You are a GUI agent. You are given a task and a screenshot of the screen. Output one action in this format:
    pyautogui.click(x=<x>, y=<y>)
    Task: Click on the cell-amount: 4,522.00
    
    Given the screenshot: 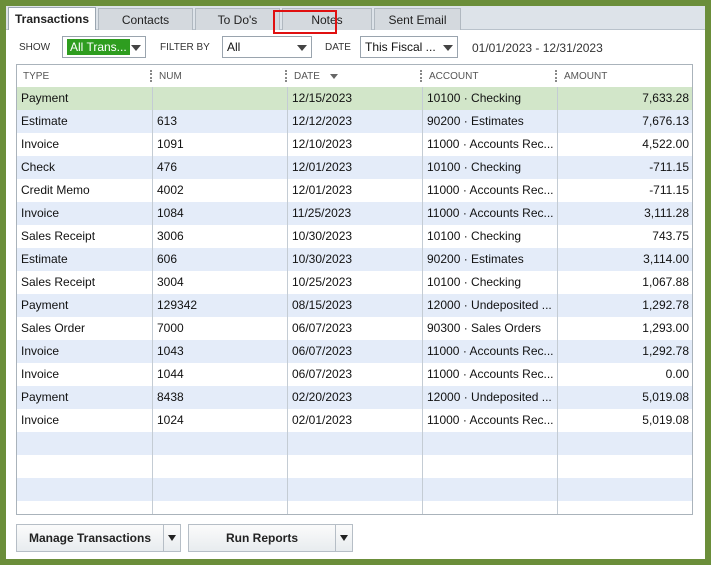 What is the action you would take?
    pyautogui.click(x=665, y=144)
    